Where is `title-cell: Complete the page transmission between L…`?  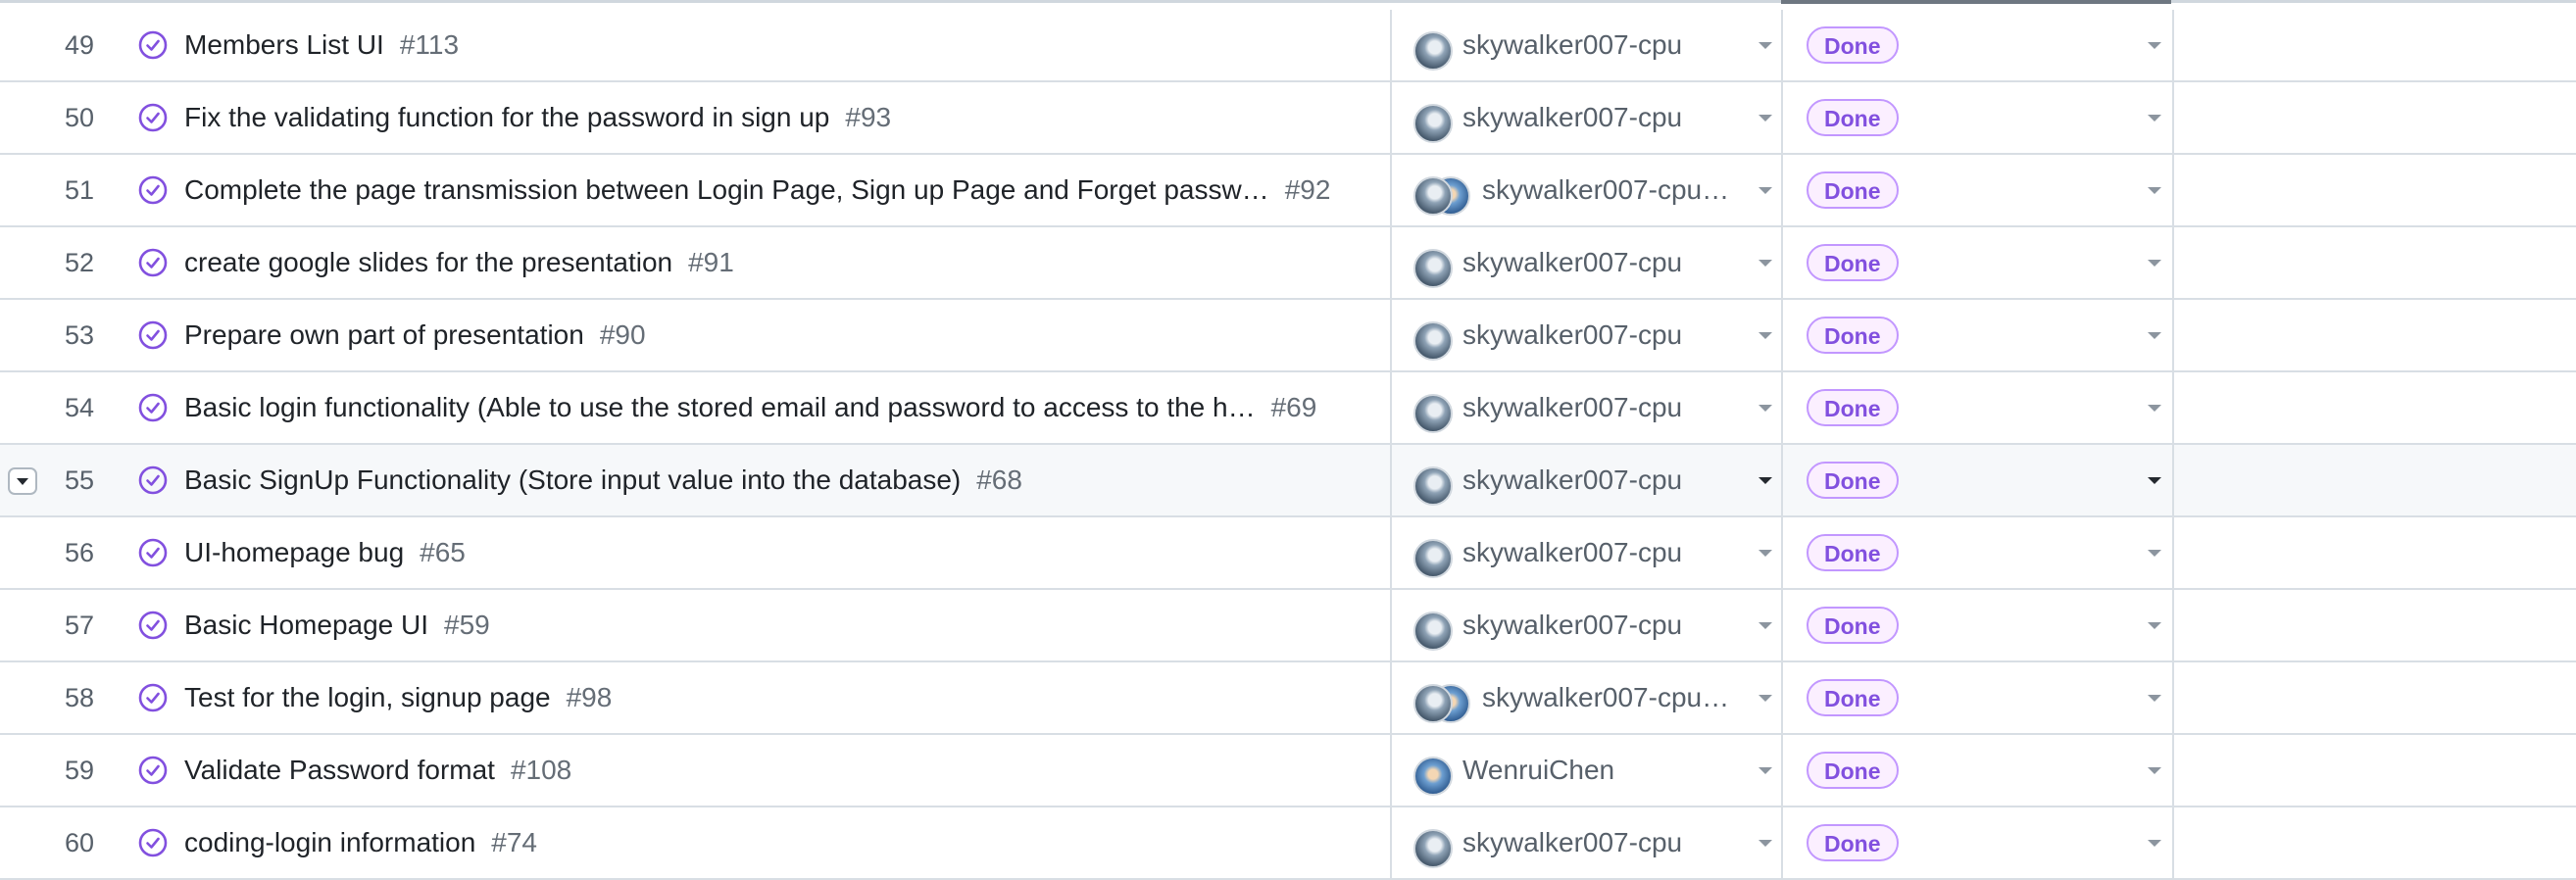
title-cell: Complete the page transmission between L… is located at coordinates (763, 190).